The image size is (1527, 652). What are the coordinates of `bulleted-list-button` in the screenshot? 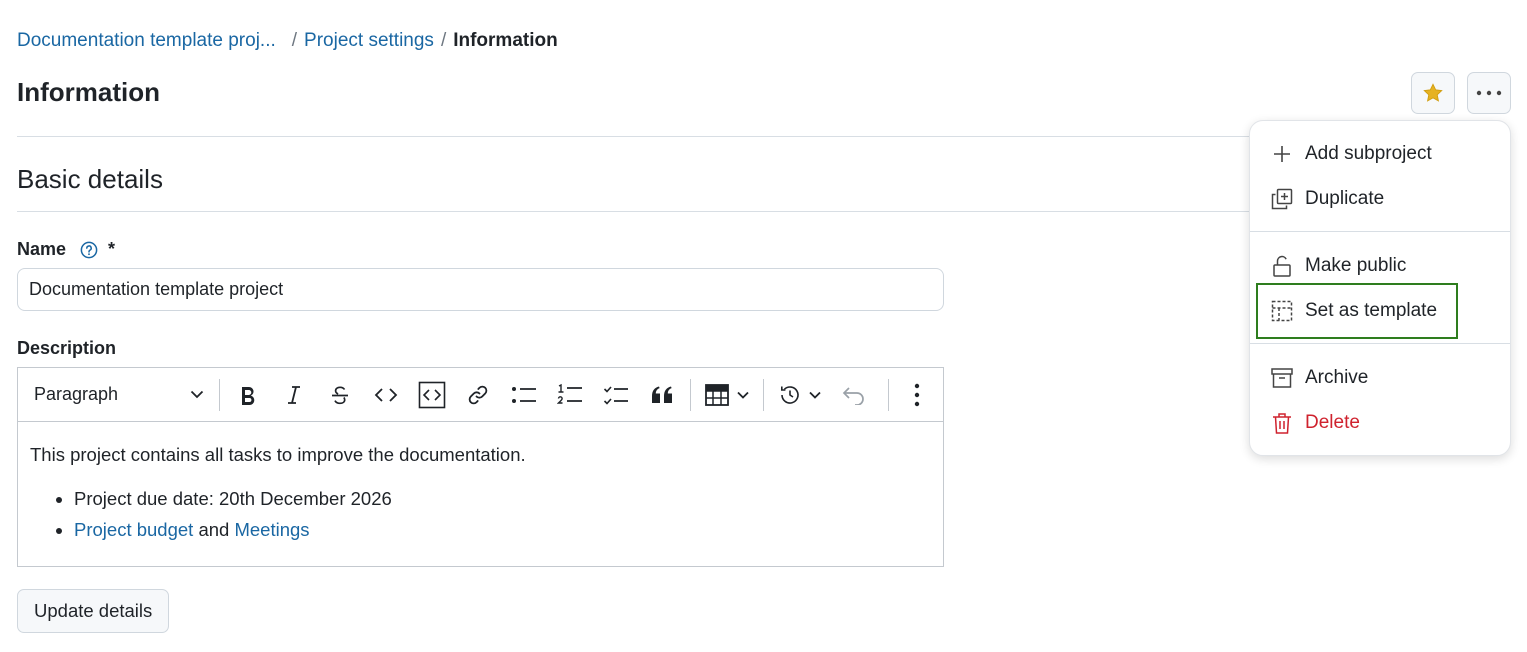 It's located at (524, 395).